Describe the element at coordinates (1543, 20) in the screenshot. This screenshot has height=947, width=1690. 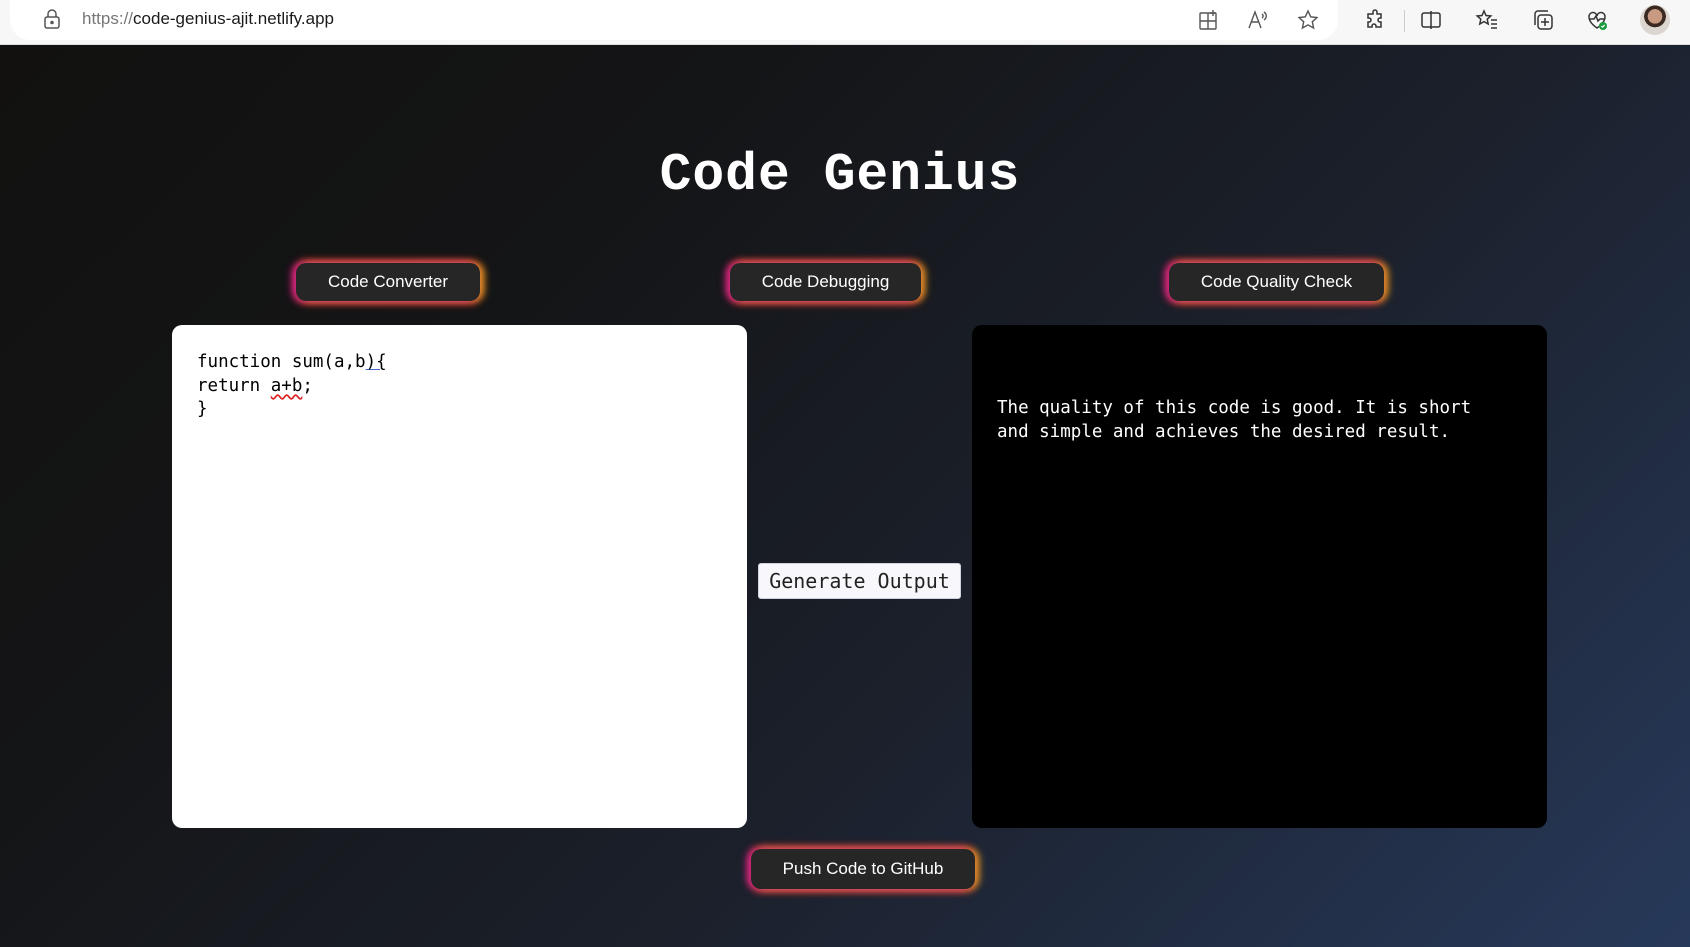
I see `collections-icon` at that location.